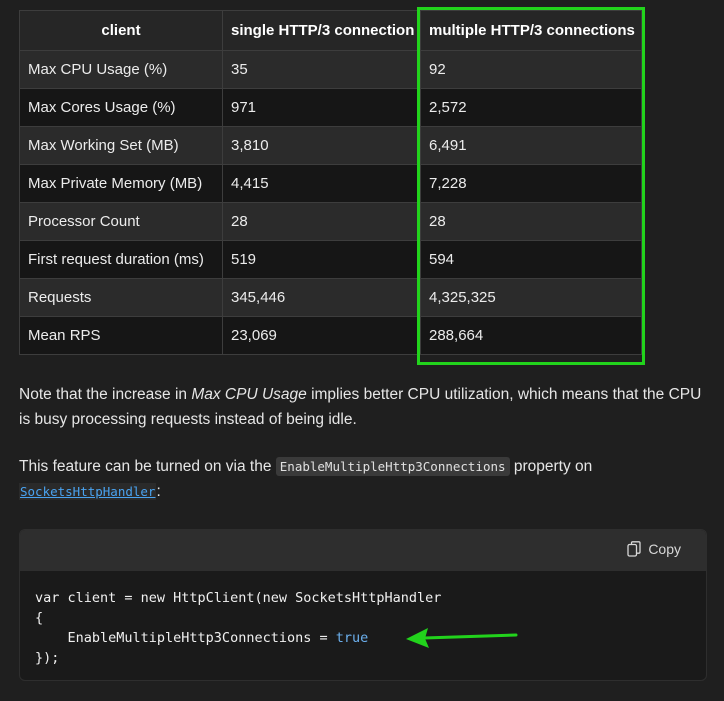 This screenshot has height=701, width=724. Describe the element at coordinates (121, 69) in the screenshot. I see `row-label: Max CPU Usage (%)` at that location.